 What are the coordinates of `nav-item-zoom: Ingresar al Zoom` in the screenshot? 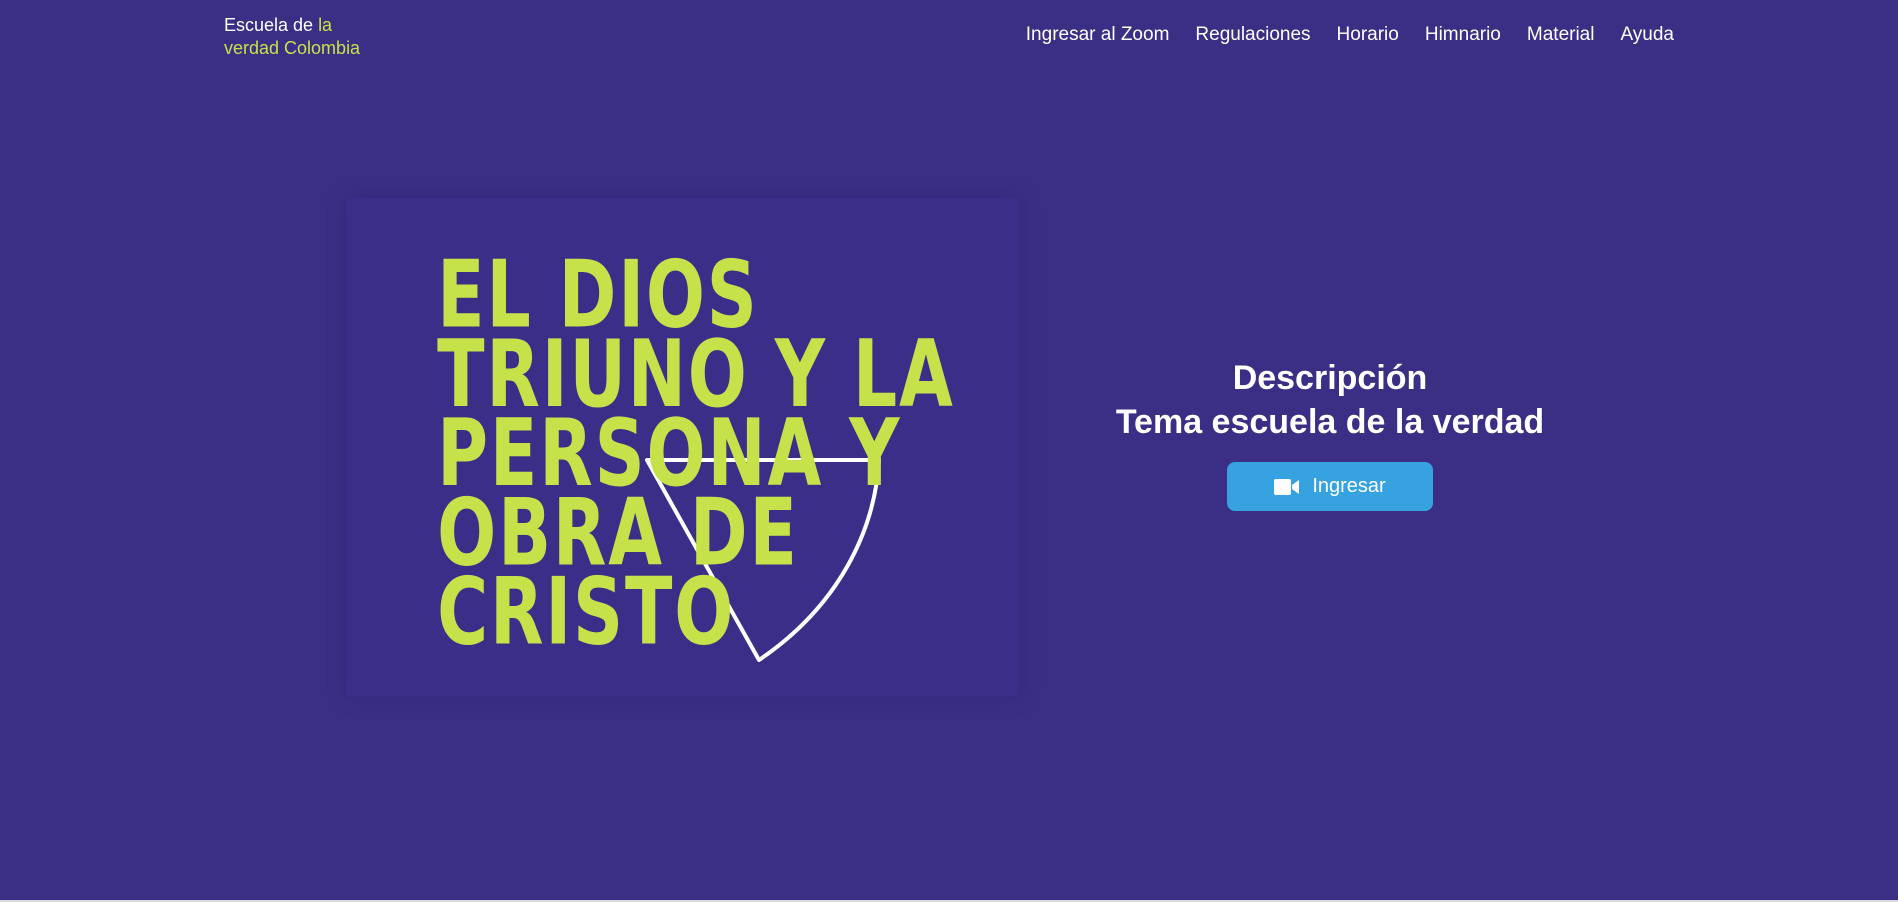 It's located at (1098, 35).